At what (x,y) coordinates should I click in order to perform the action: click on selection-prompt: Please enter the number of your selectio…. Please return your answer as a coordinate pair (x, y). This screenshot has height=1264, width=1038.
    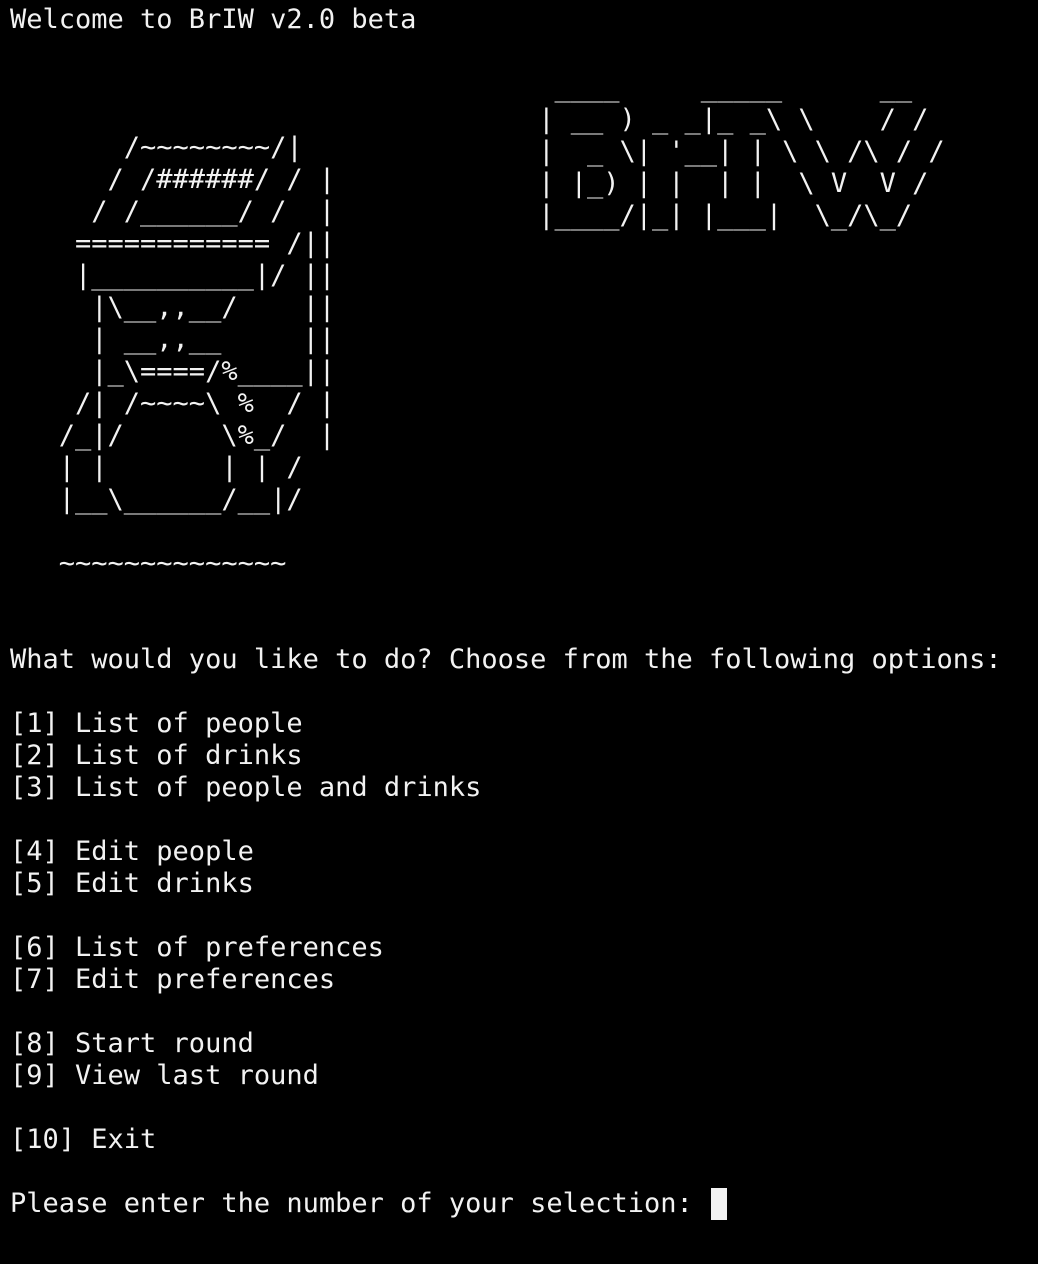
    Looking at the image, I should click on (359, 1203).